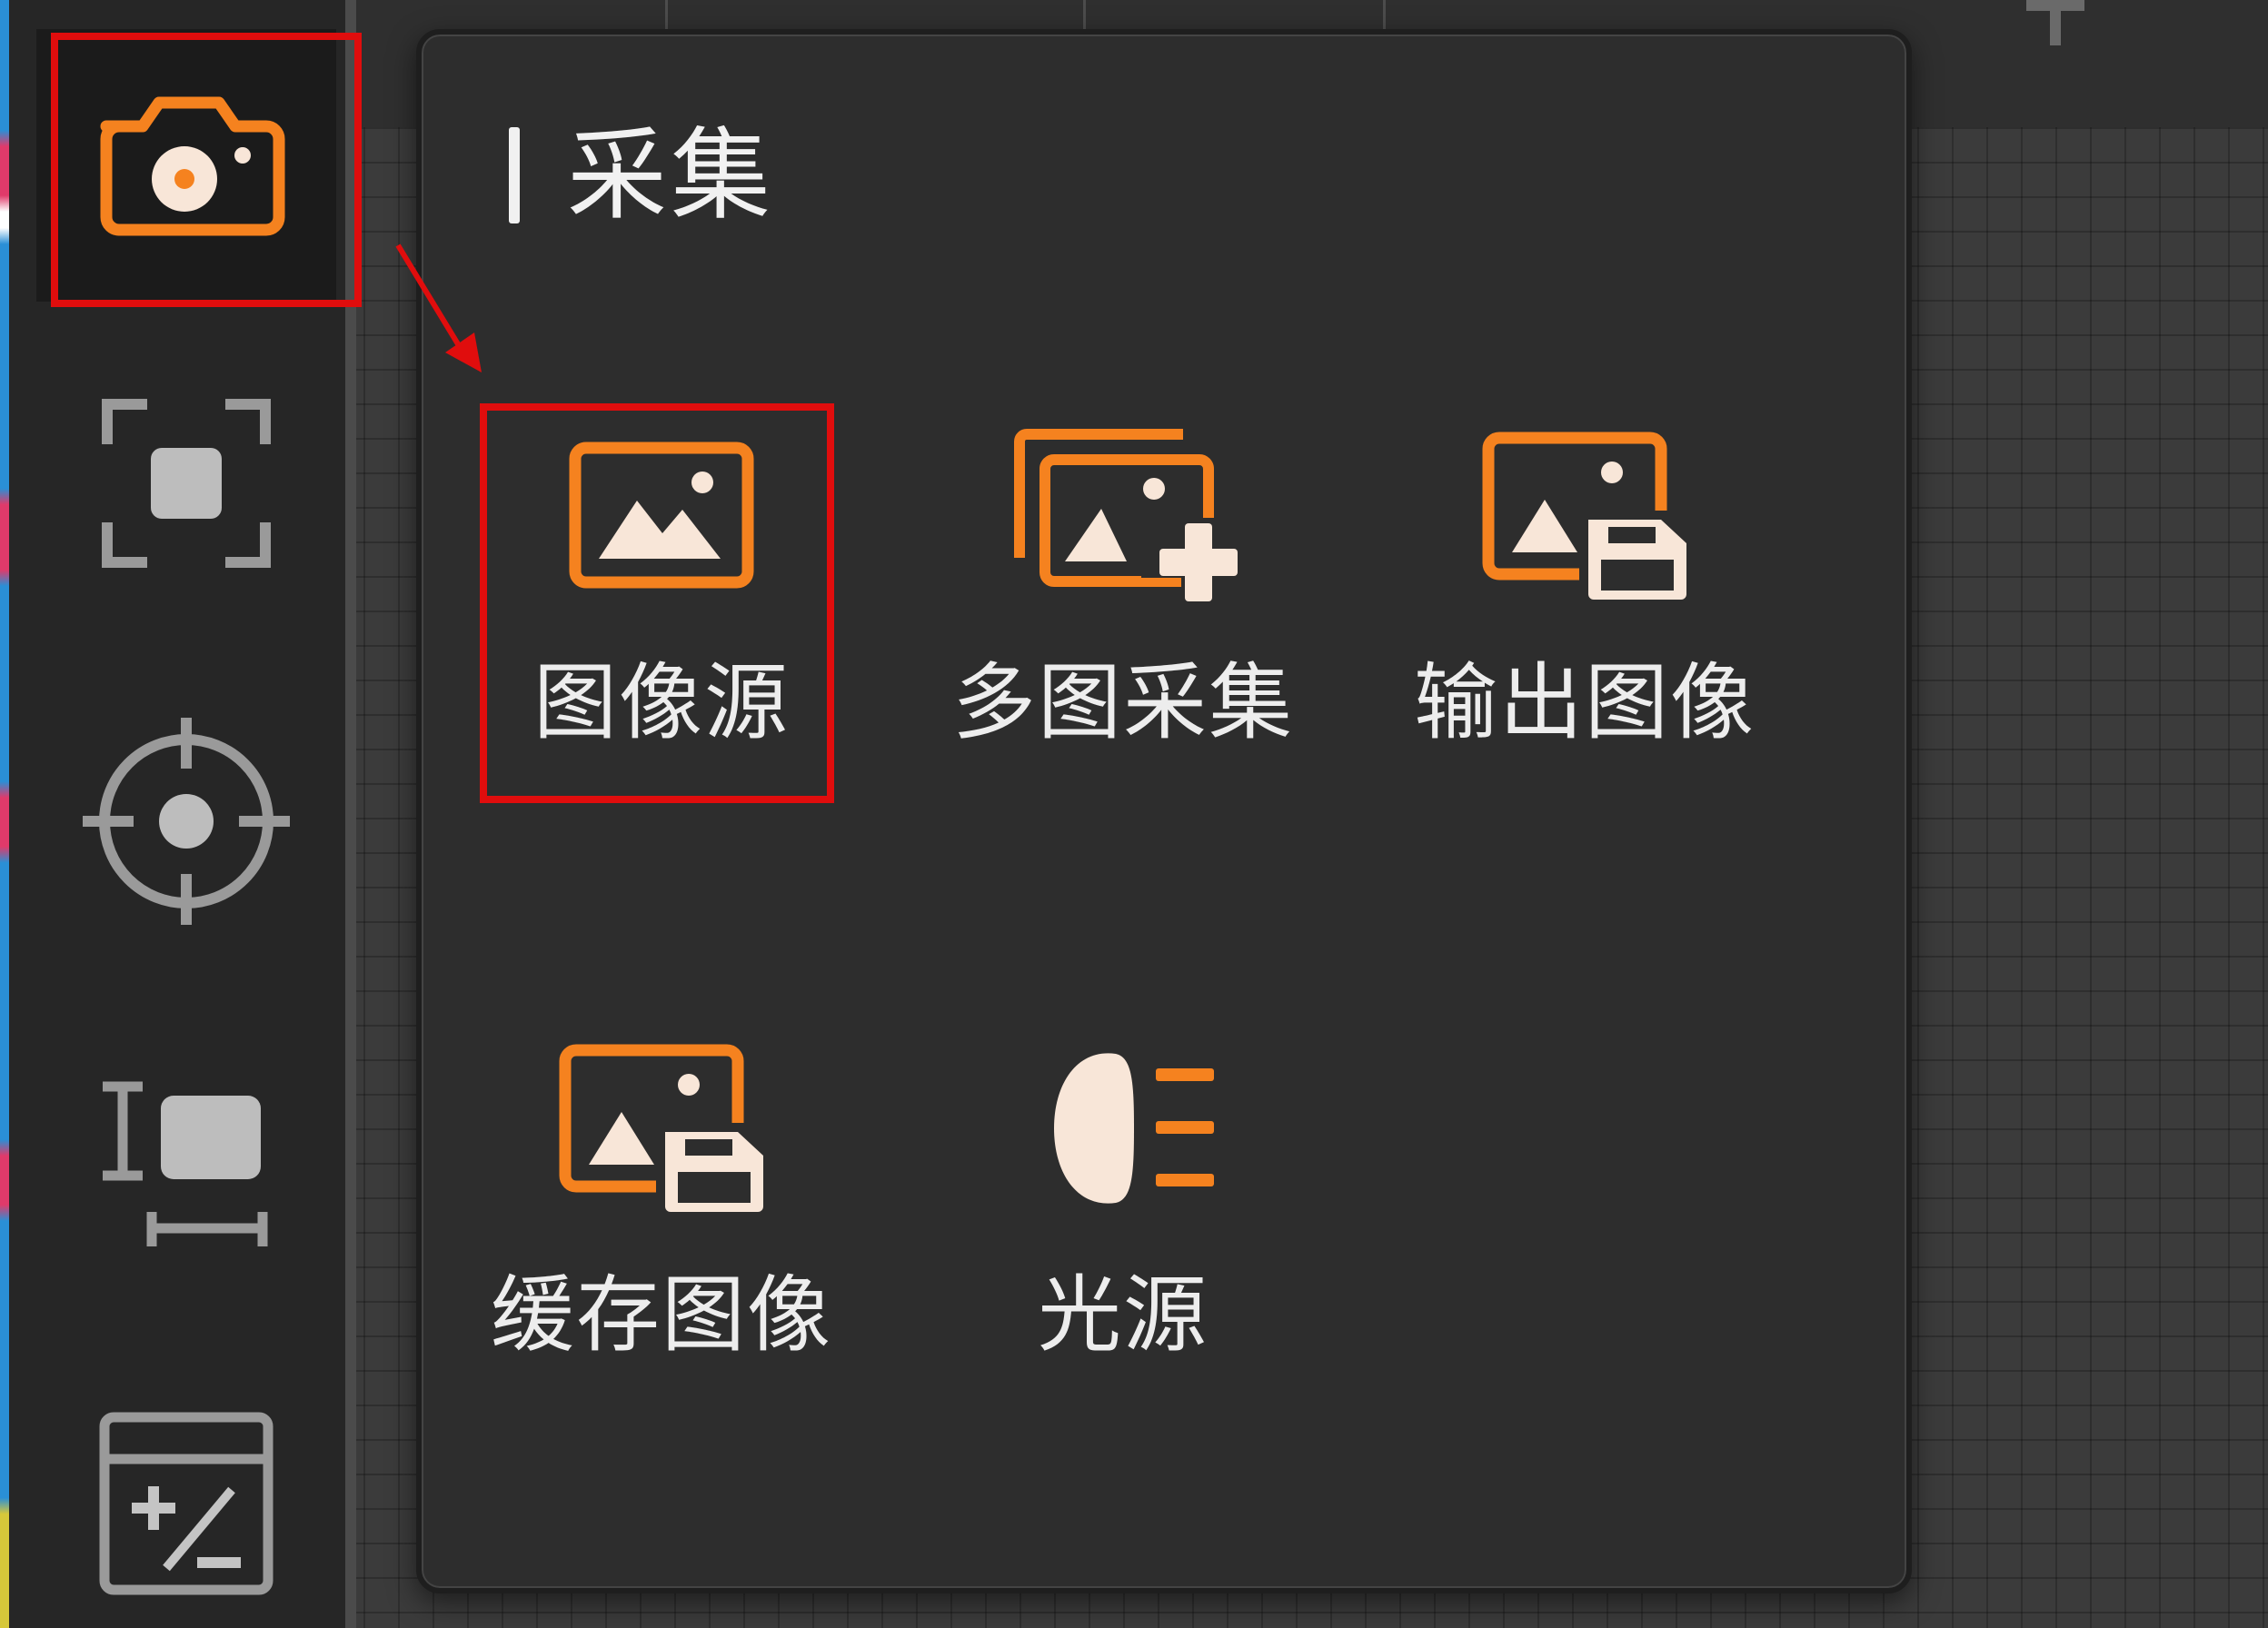 Image resolution: width=2268 pixels, height=1628 pixels. I want to click on sidebar-item-capture, so click(186, 165).